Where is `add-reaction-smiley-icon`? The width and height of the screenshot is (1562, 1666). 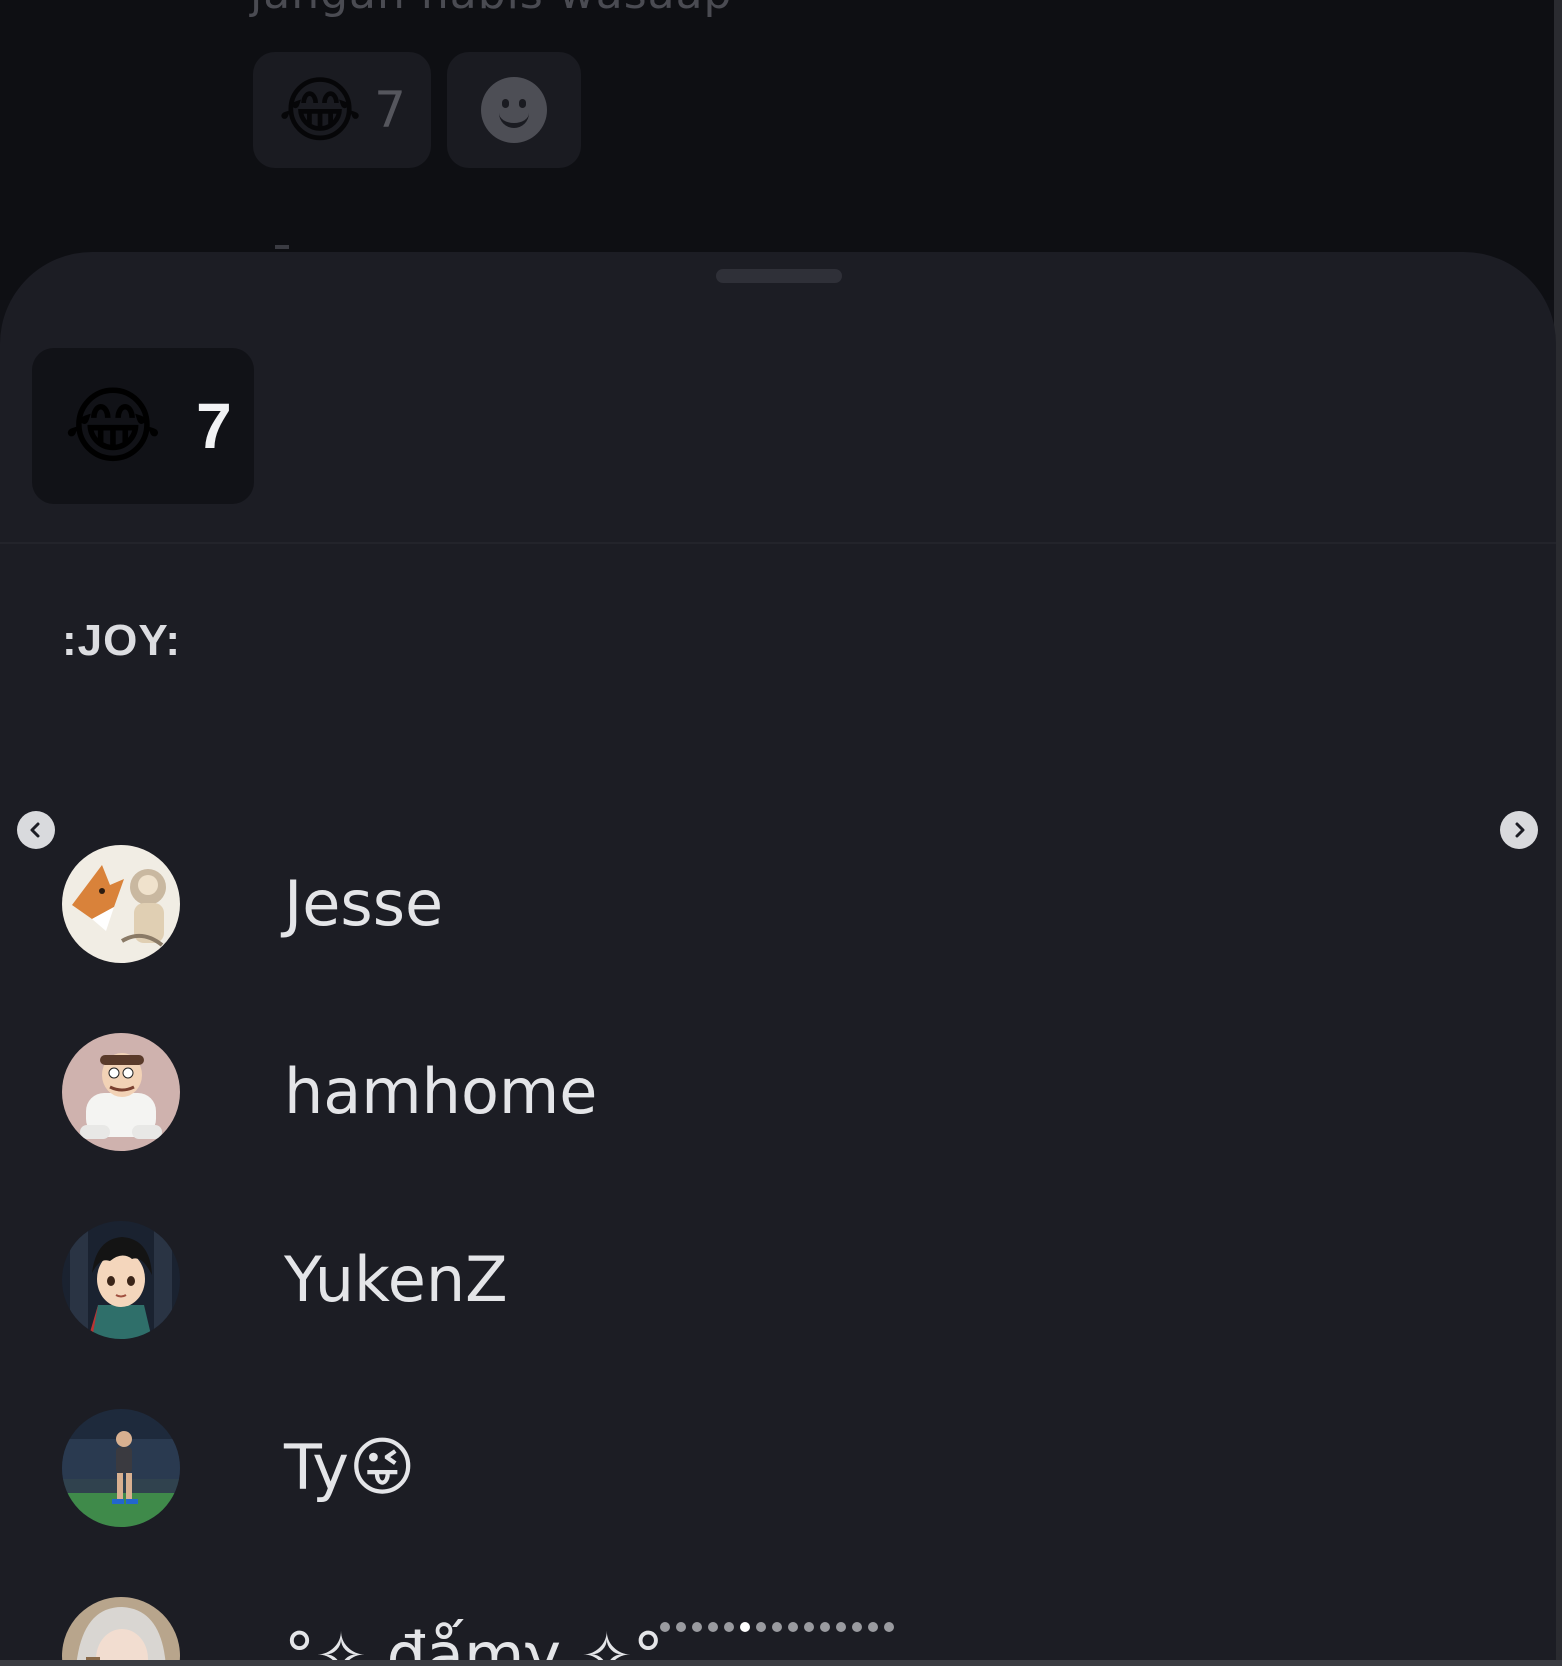
add-reaction-smiley-icon is located at coordinates (514, 110).